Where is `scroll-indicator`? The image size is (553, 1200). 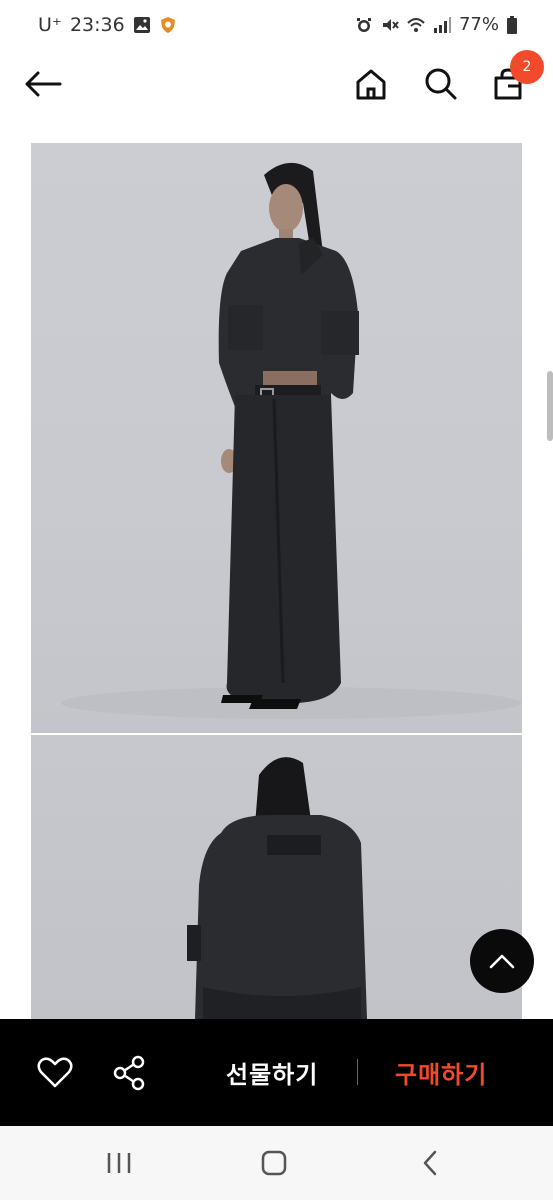
scroll-indicator is located at coordinates (550, 406).